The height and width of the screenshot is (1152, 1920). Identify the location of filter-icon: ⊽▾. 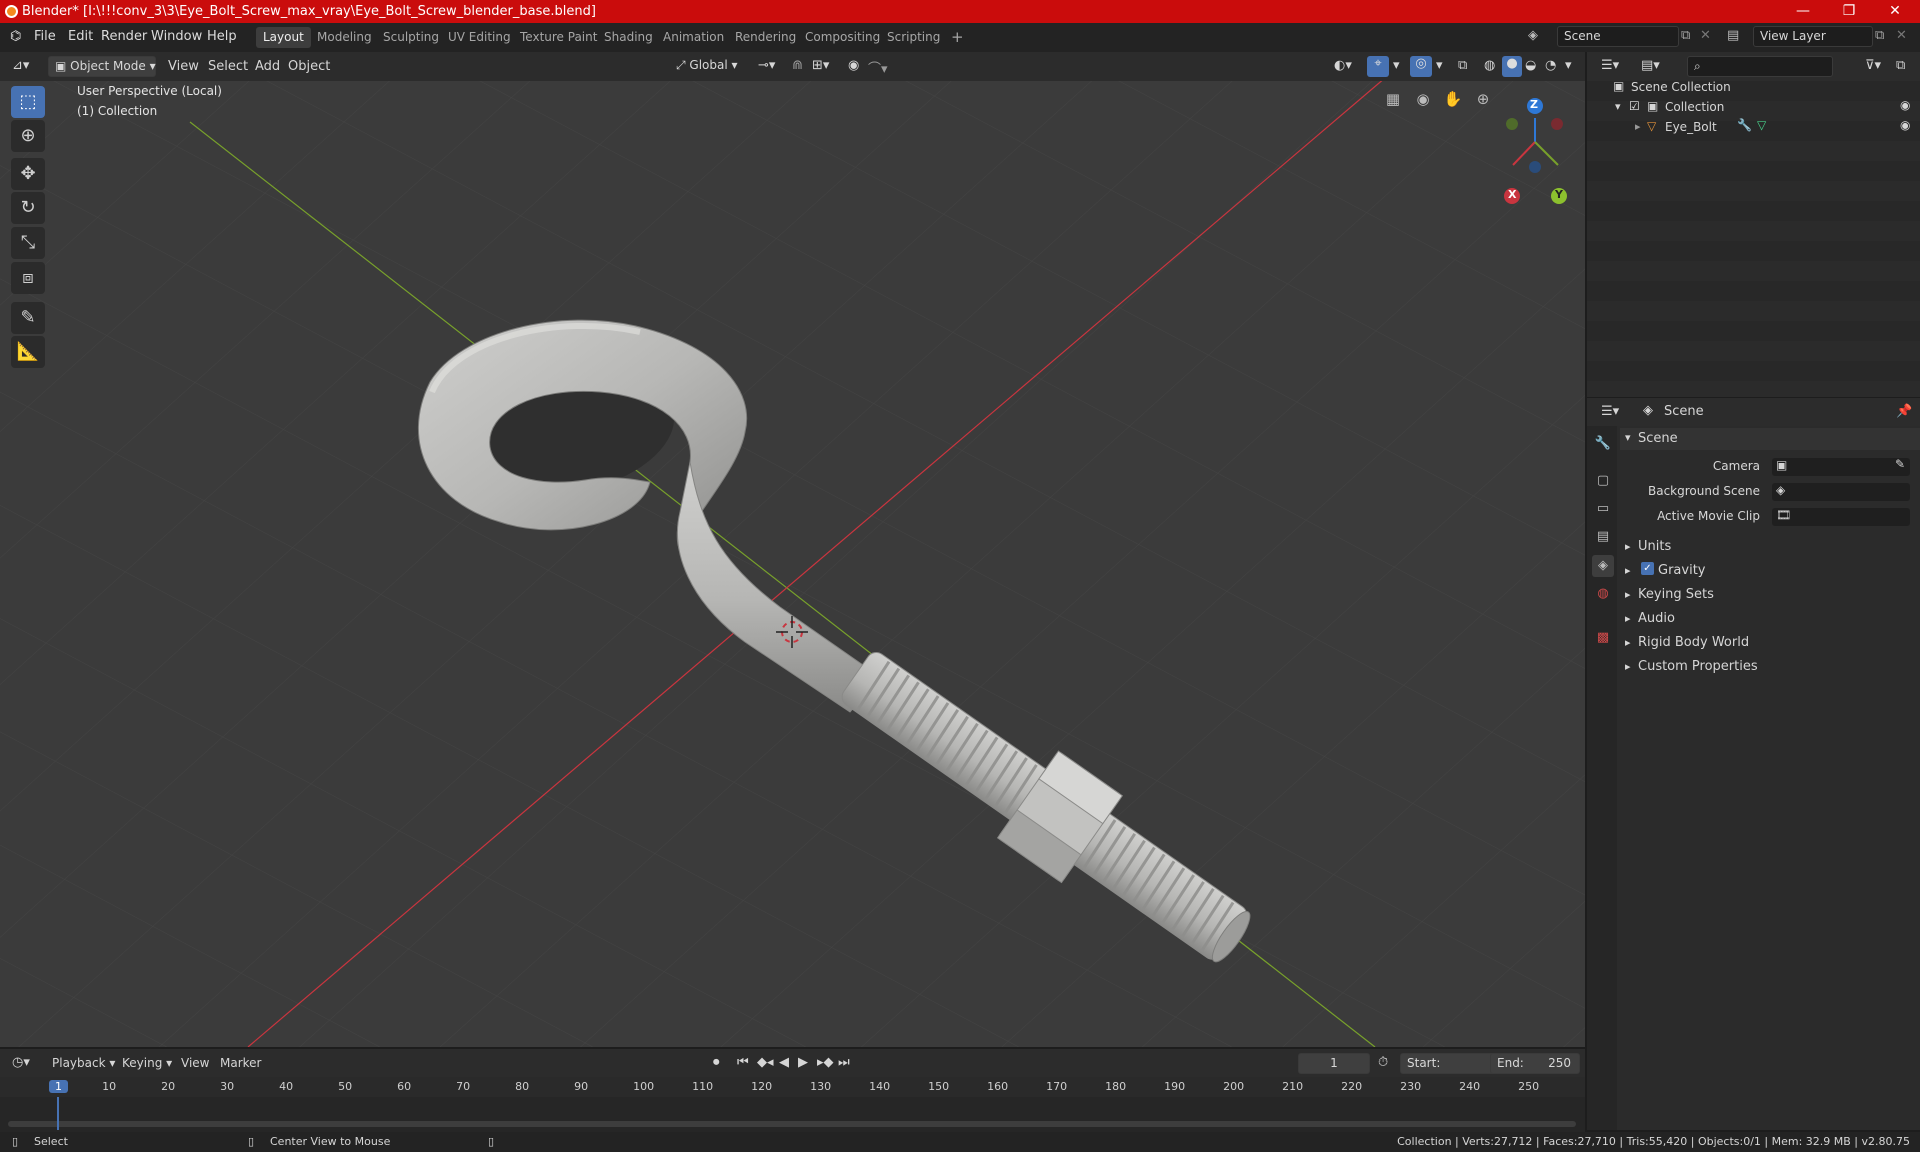
(1873, 65).